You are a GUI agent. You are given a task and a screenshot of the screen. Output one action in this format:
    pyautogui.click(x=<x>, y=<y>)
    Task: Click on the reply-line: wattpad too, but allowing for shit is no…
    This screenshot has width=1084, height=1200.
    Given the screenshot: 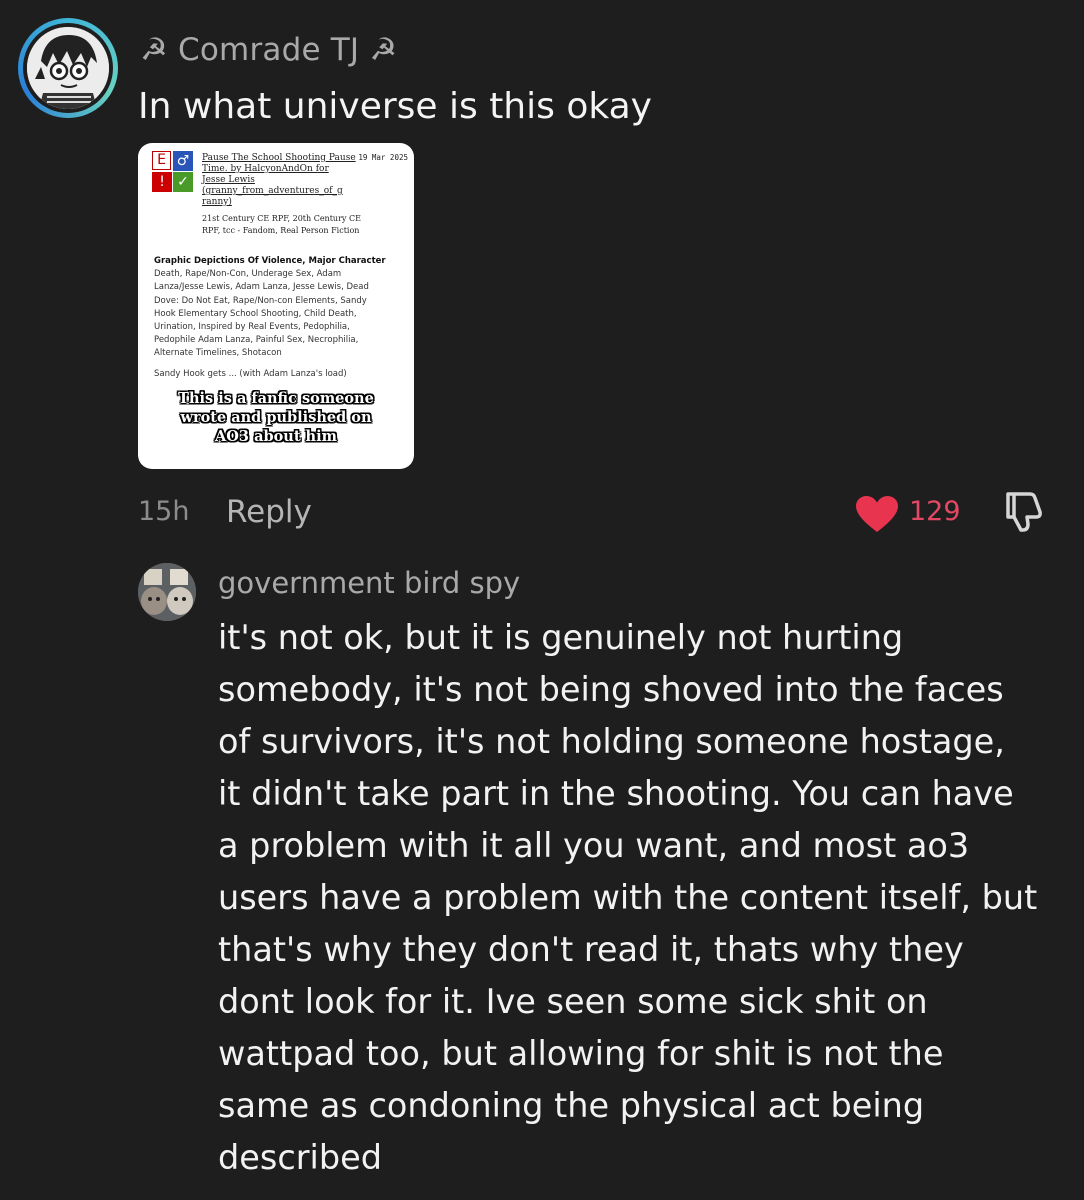 What is the action you would take?
    pyautogui.click(x=581, y=1053)
    